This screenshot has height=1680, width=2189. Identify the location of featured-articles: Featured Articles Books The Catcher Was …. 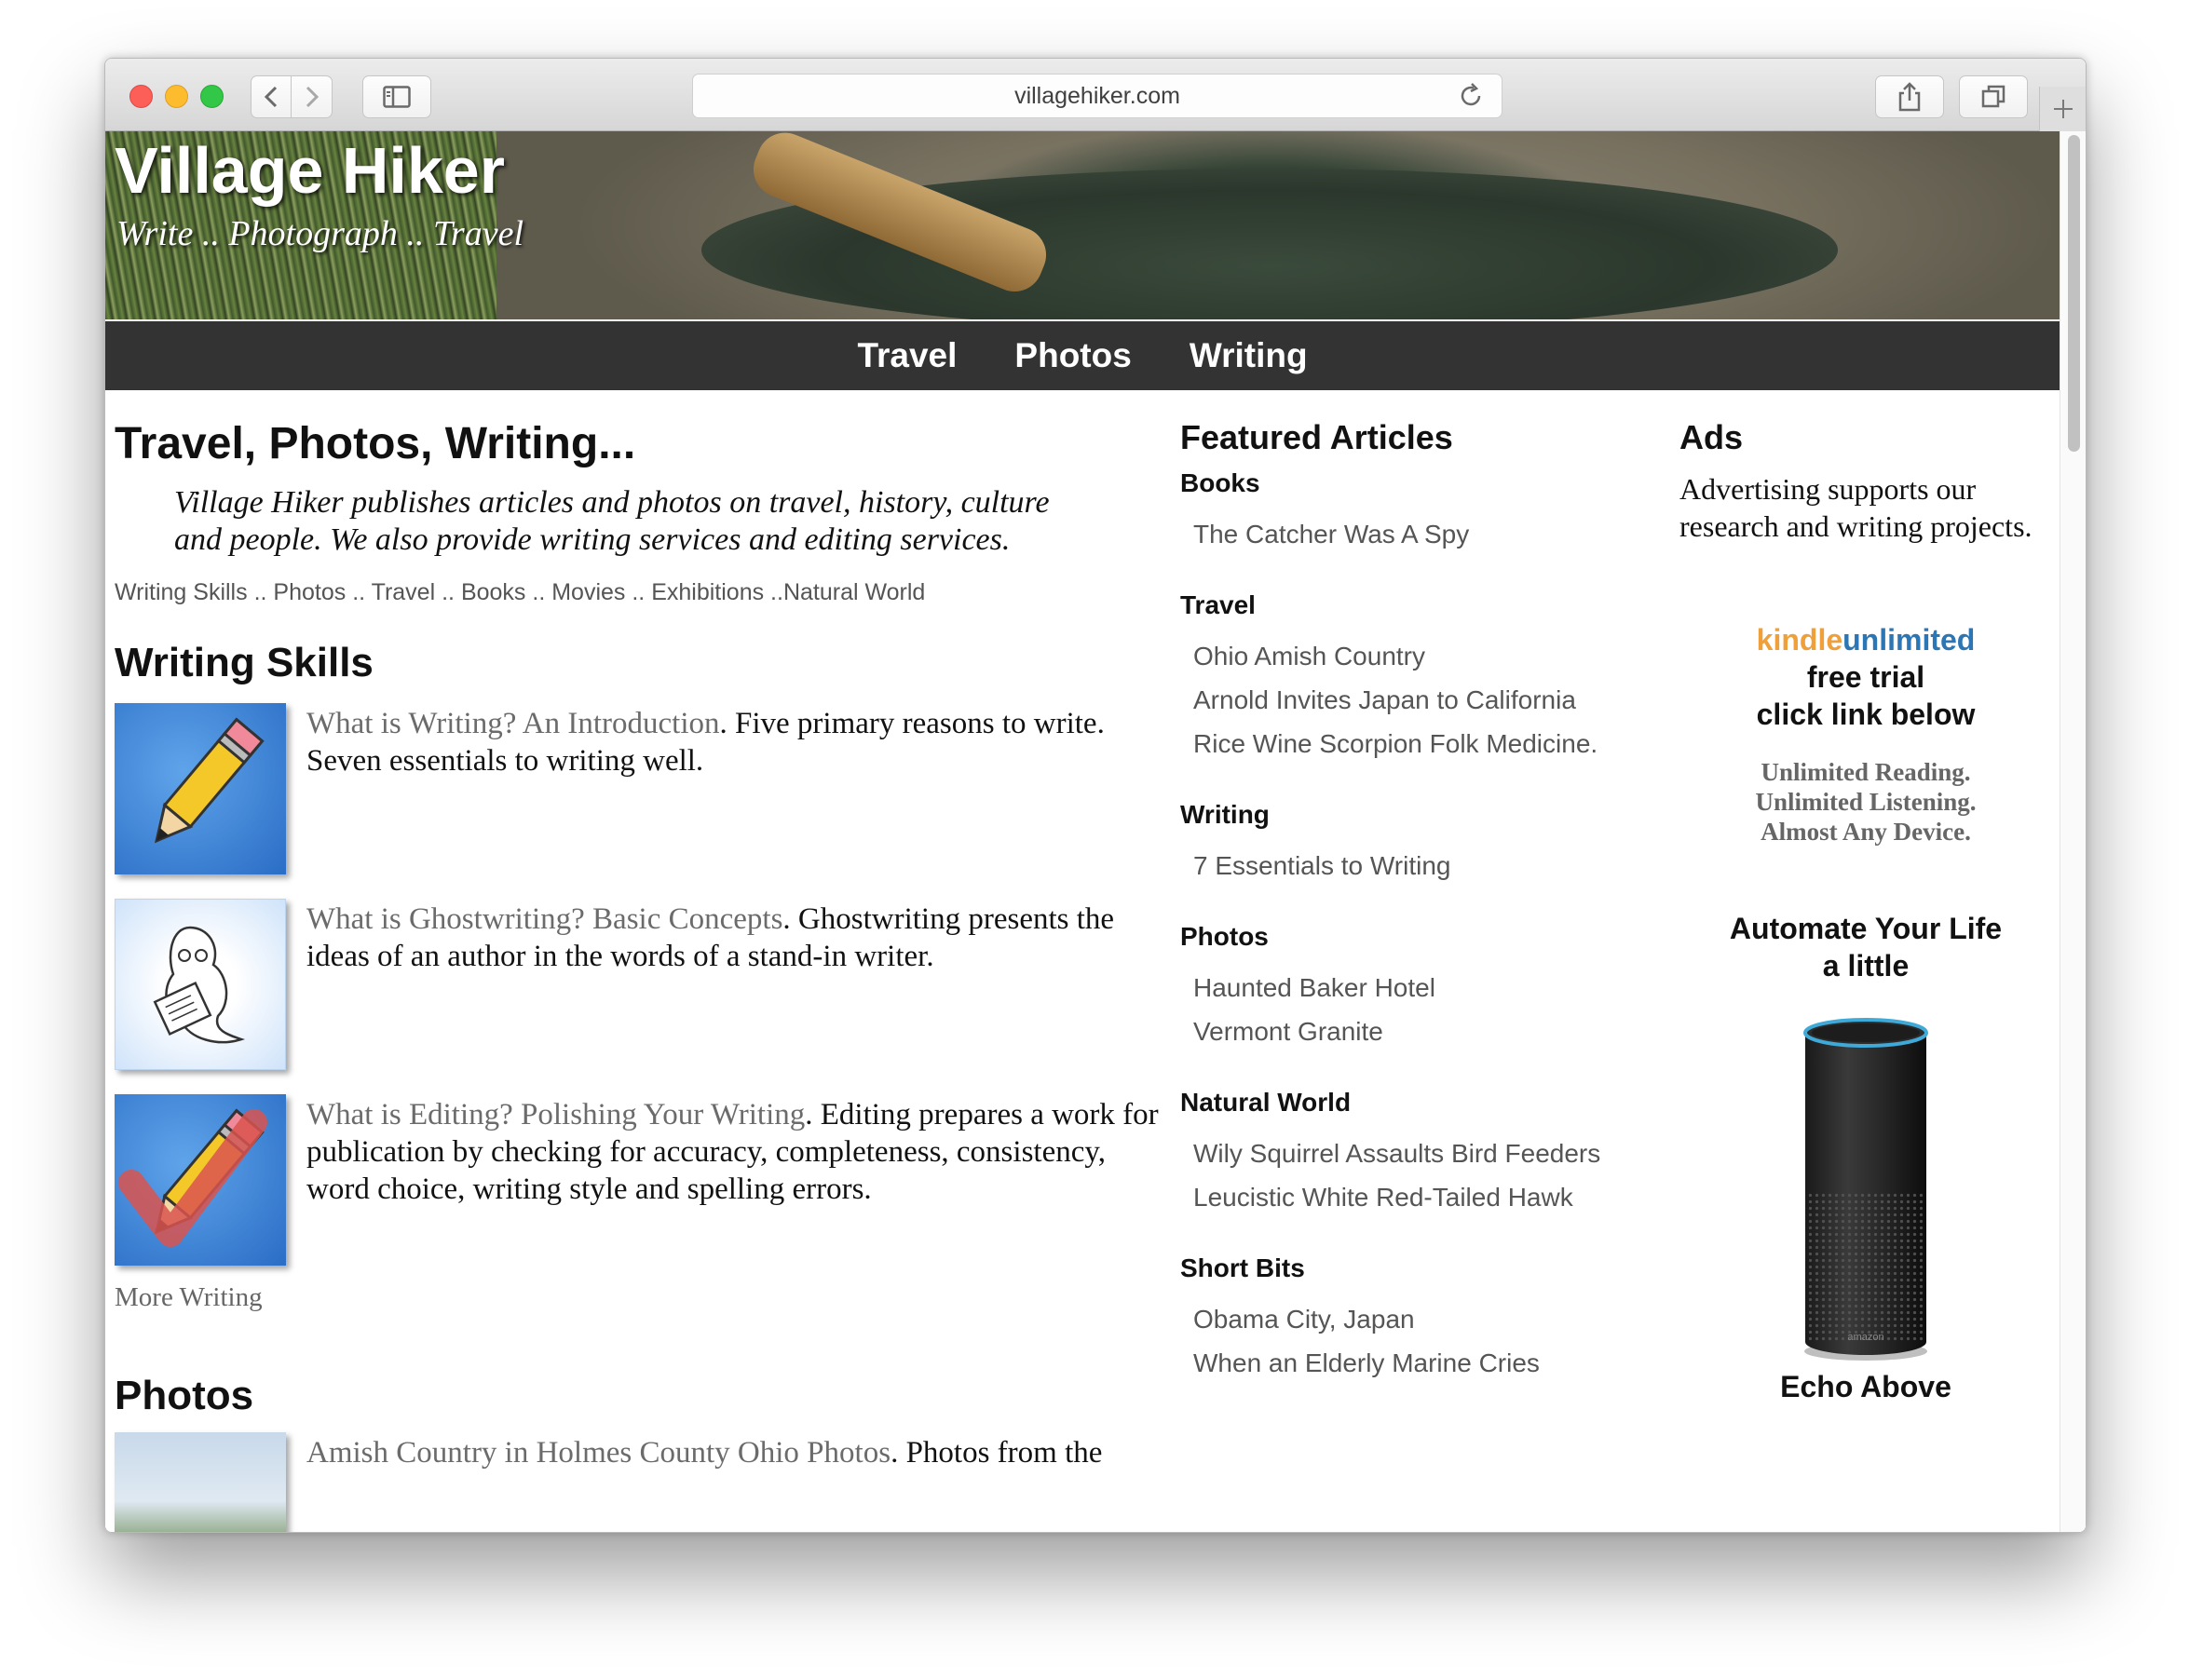
(1413, 884).